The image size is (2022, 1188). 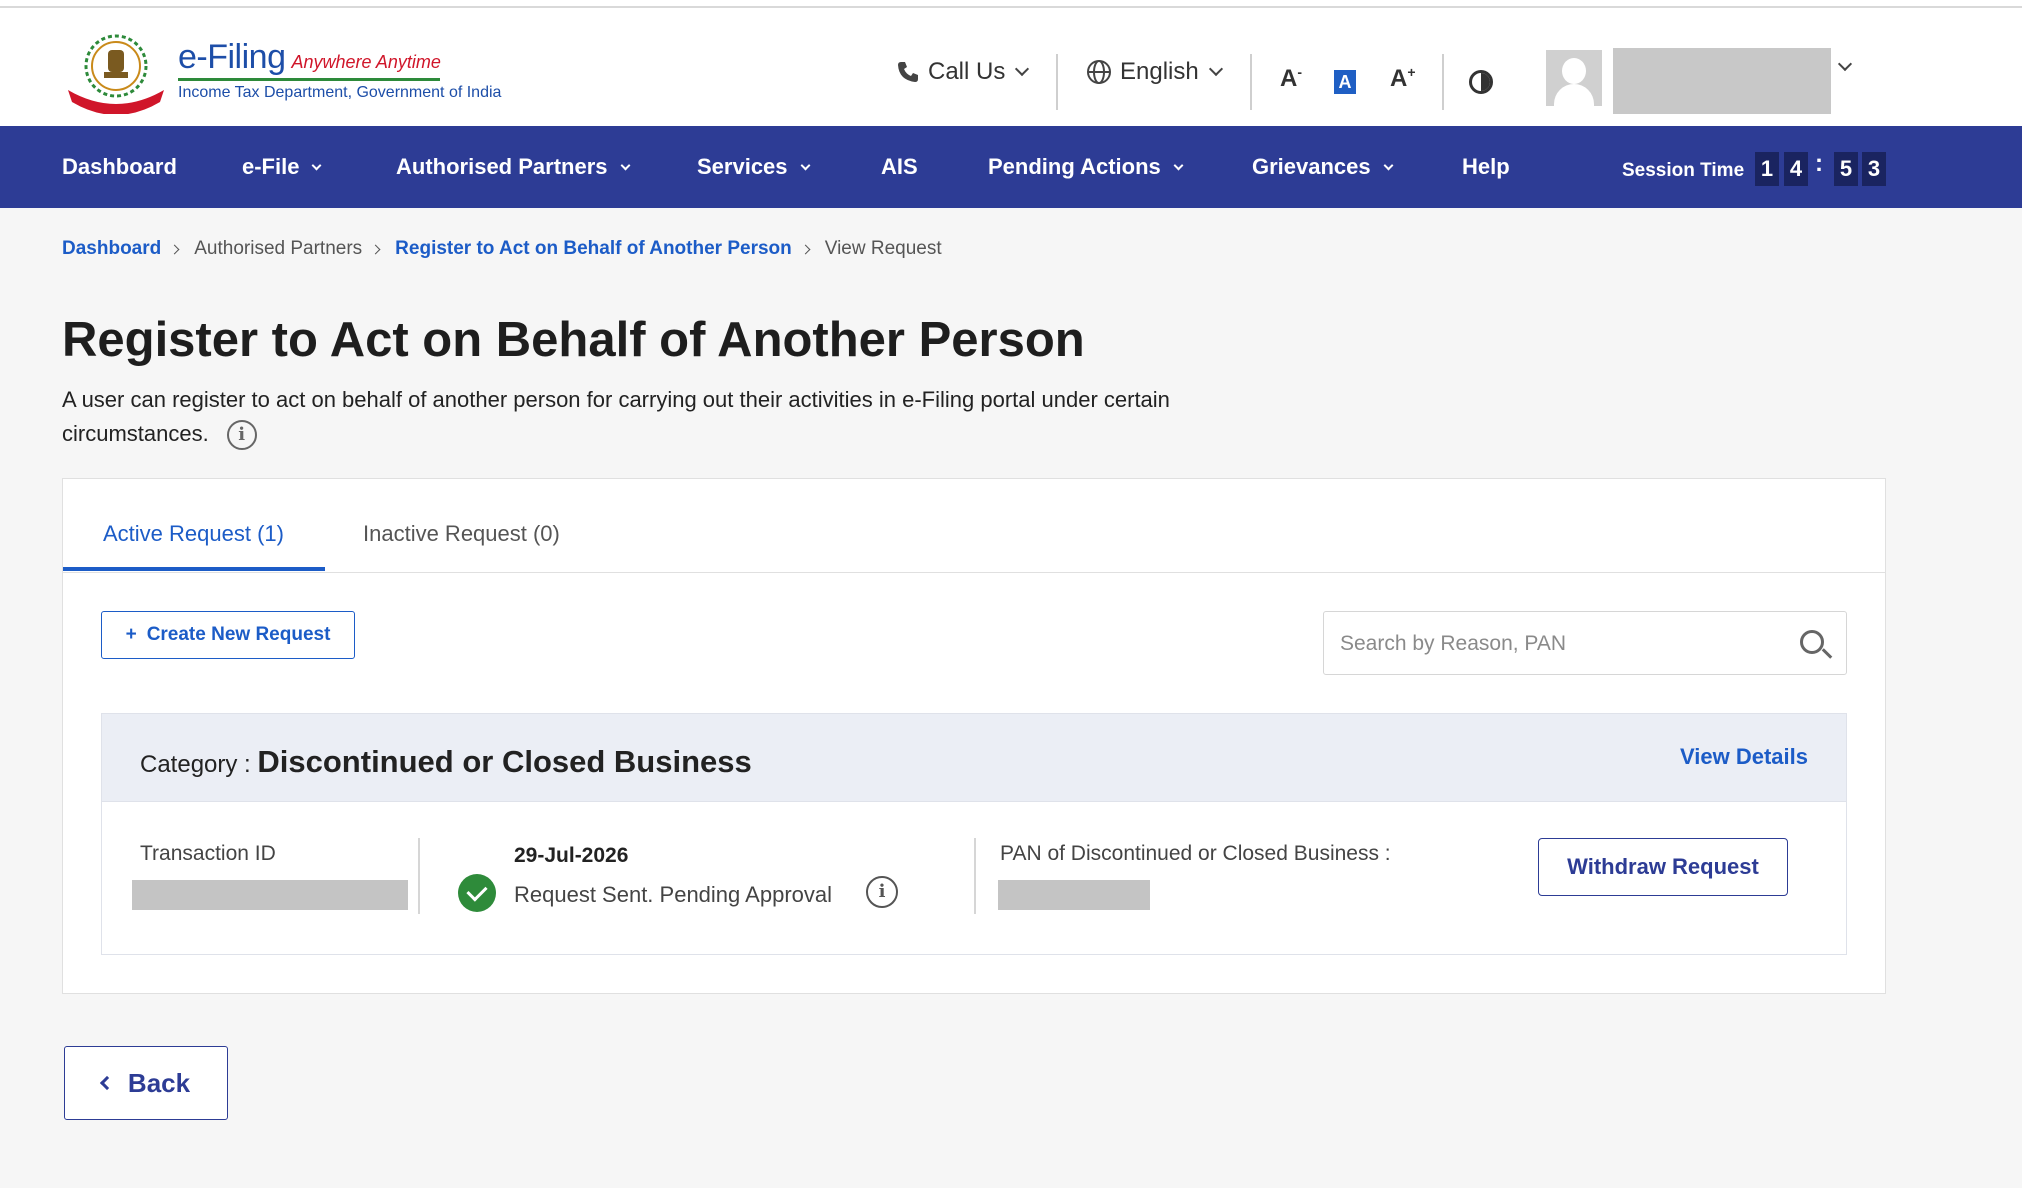 I want to click on emblem-logo-icon, so click(x=116, y=71).